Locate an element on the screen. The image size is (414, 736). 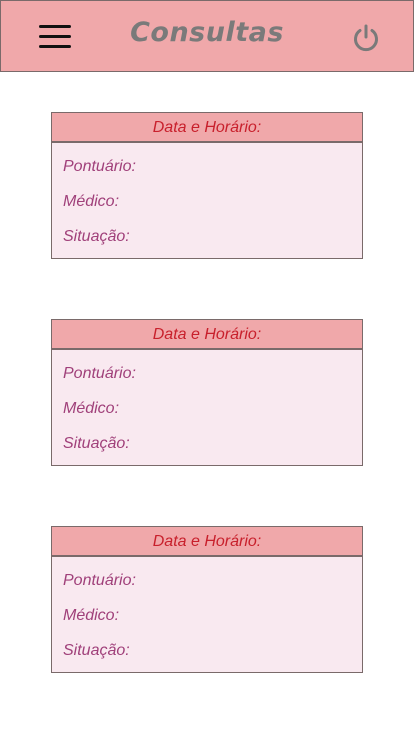
app-header: Consultas is located at coordinates (207, 36).